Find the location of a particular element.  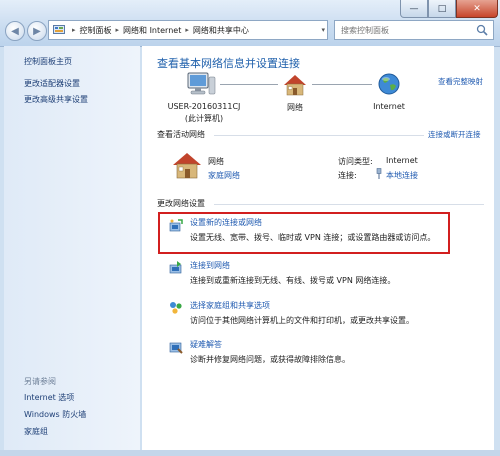

local-connection-link: 本地连接 is located at coordinates (402, 175).